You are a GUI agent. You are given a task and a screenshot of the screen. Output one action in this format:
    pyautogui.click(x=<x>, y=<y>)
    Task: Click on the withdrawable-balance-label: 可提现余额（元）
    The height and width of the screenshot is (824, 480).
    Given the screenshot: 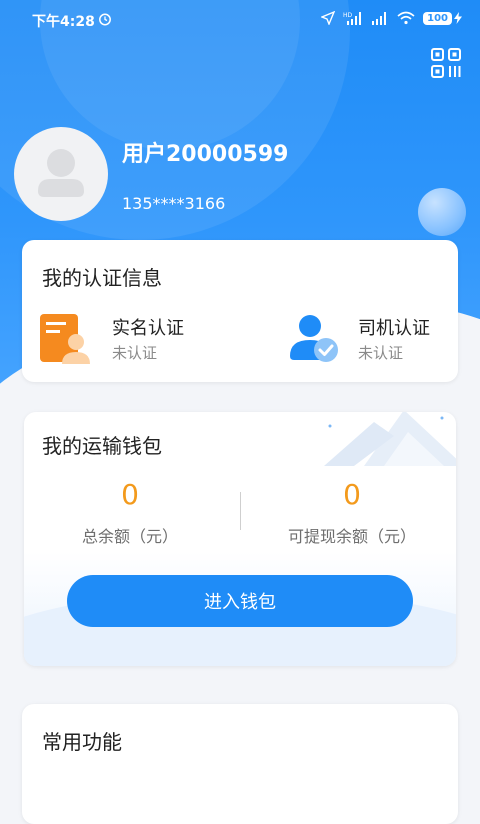 What is the action you would take?
    pyautogui.click(x=351, y=536)
    